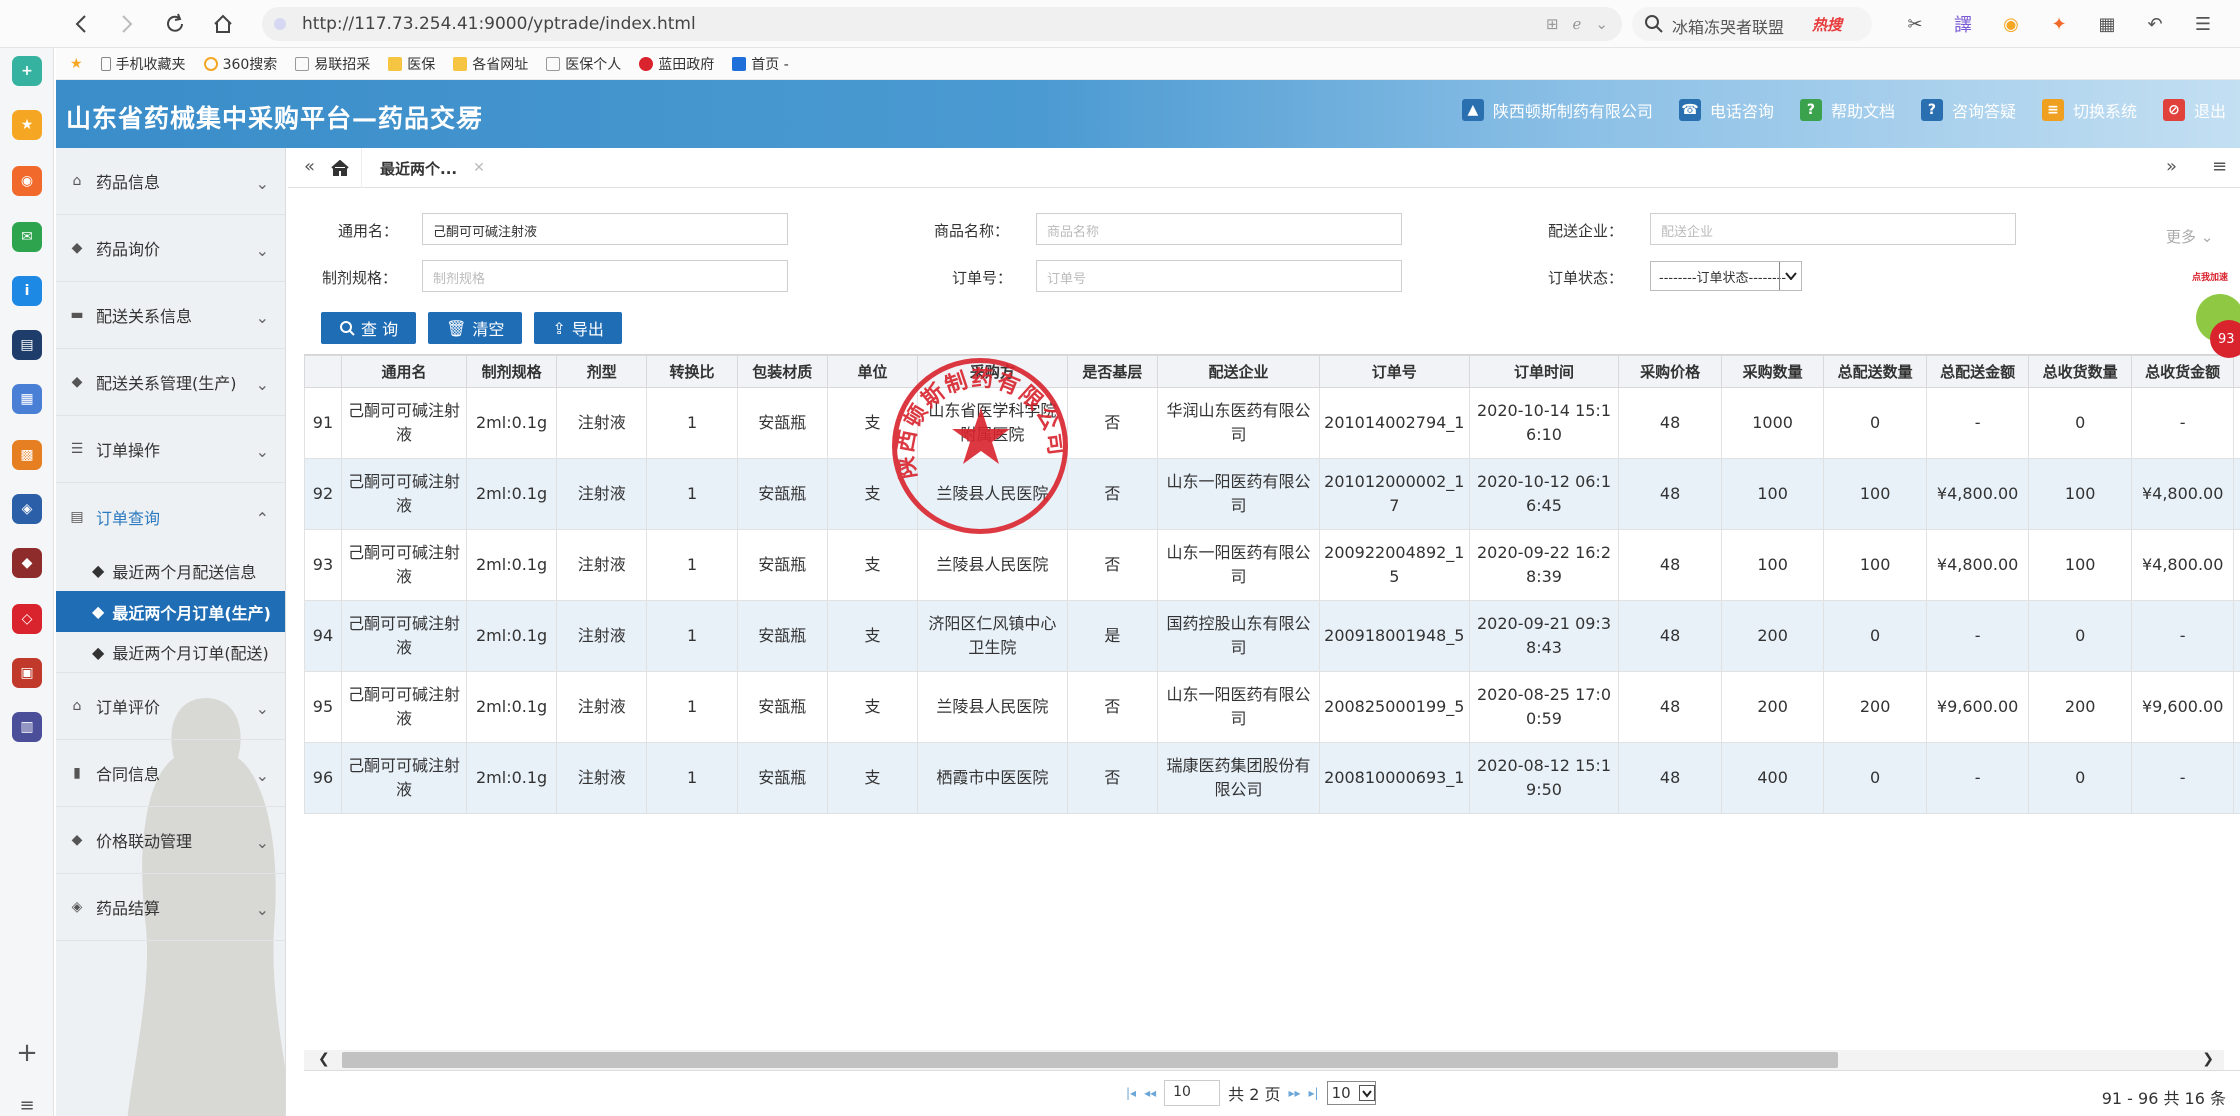  Describe the element at coordinates (1833, 229) in the screenshot. I see `delivery-company-input: 配送企业` at that location.